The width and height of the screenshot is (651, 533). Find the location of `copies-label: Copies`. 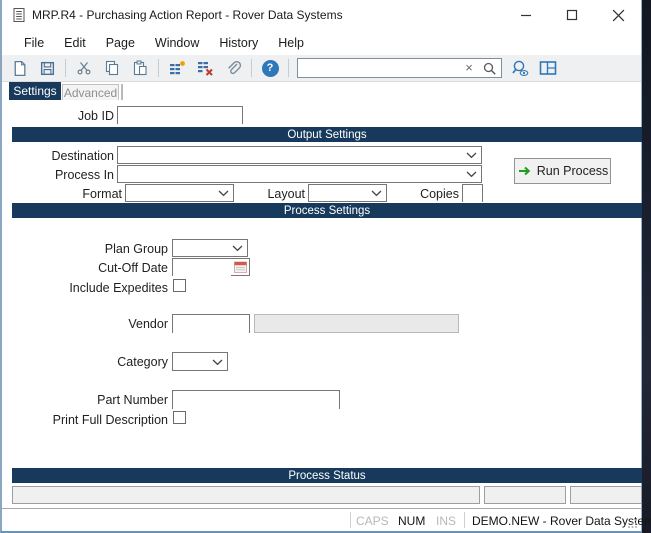

copies-label: Copies is located at coordinates (439, 194).